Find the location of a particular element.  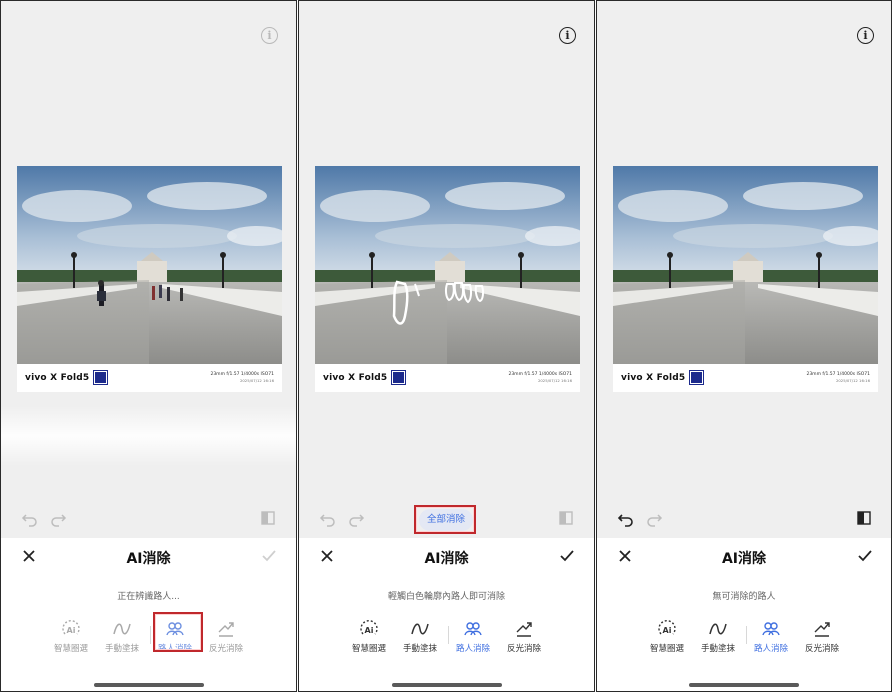

bottom-sheet: AI消除 無可消除的路人 Ai 智慧圈選 手動塗抹 路人消除 反光消除 is located at coordinates (744, 614).